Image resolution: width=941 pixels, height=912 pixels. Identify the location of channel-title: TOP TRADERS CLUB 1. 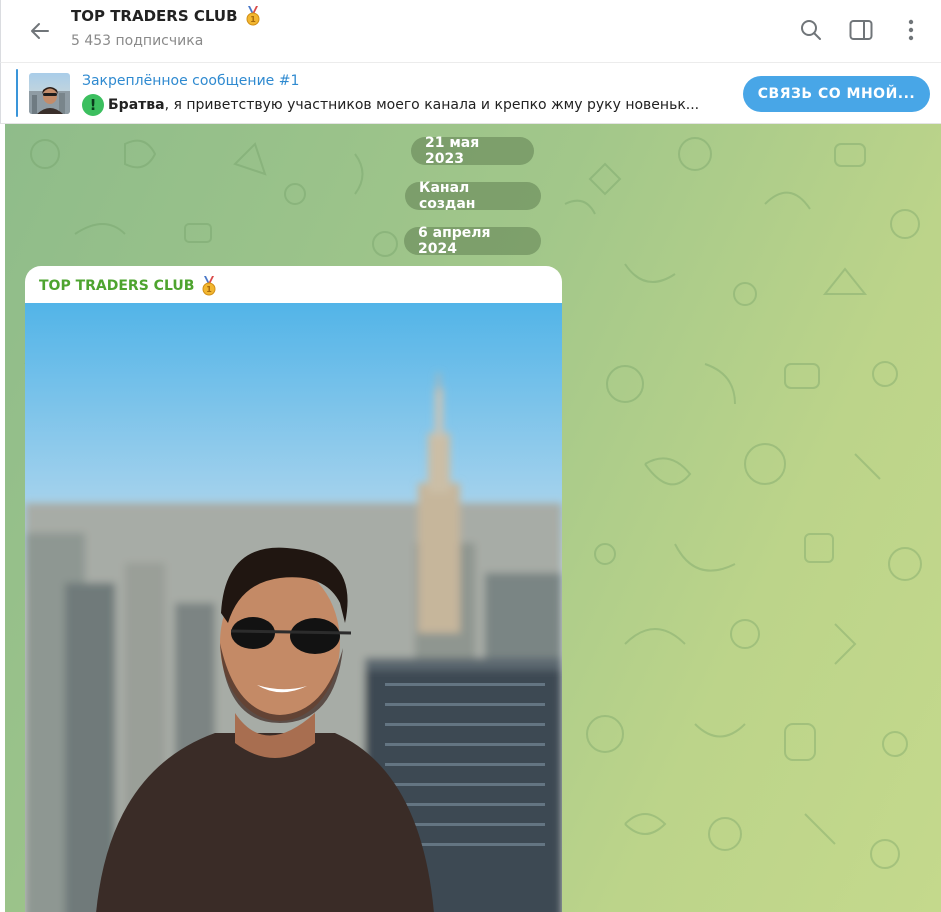
(166, 16).